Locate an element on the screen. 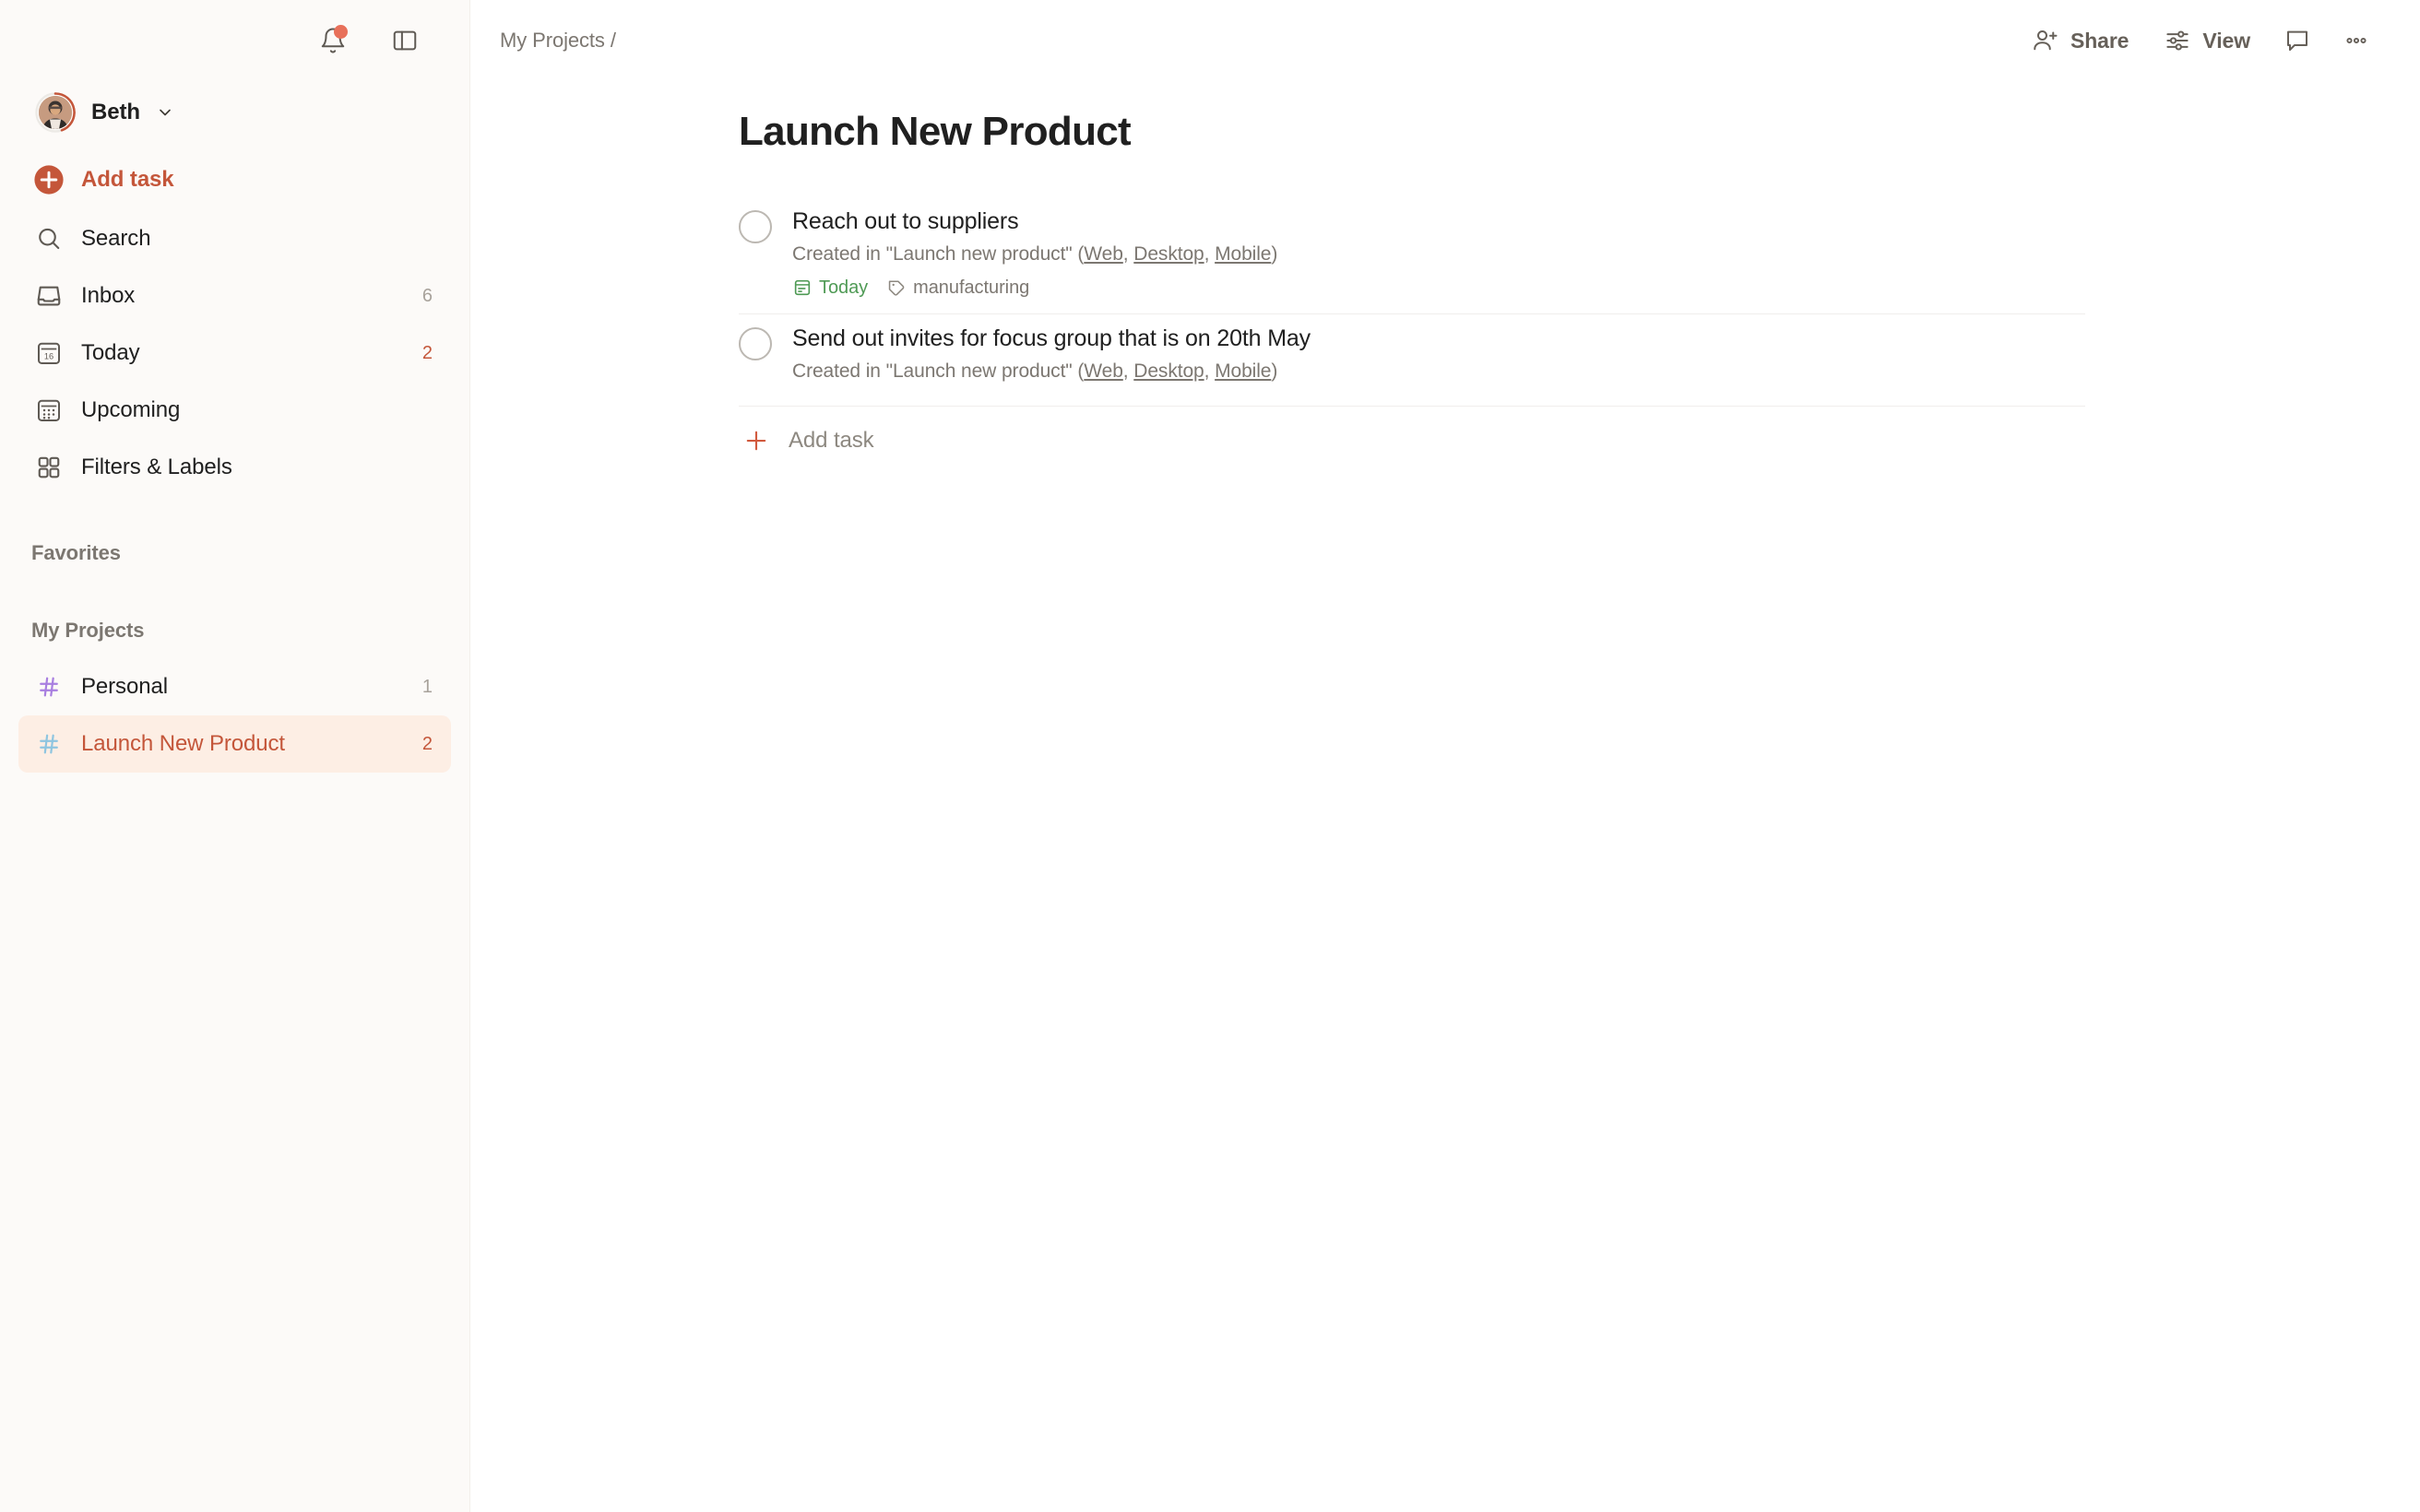  comments-button is located at coordinates (2297, 41).